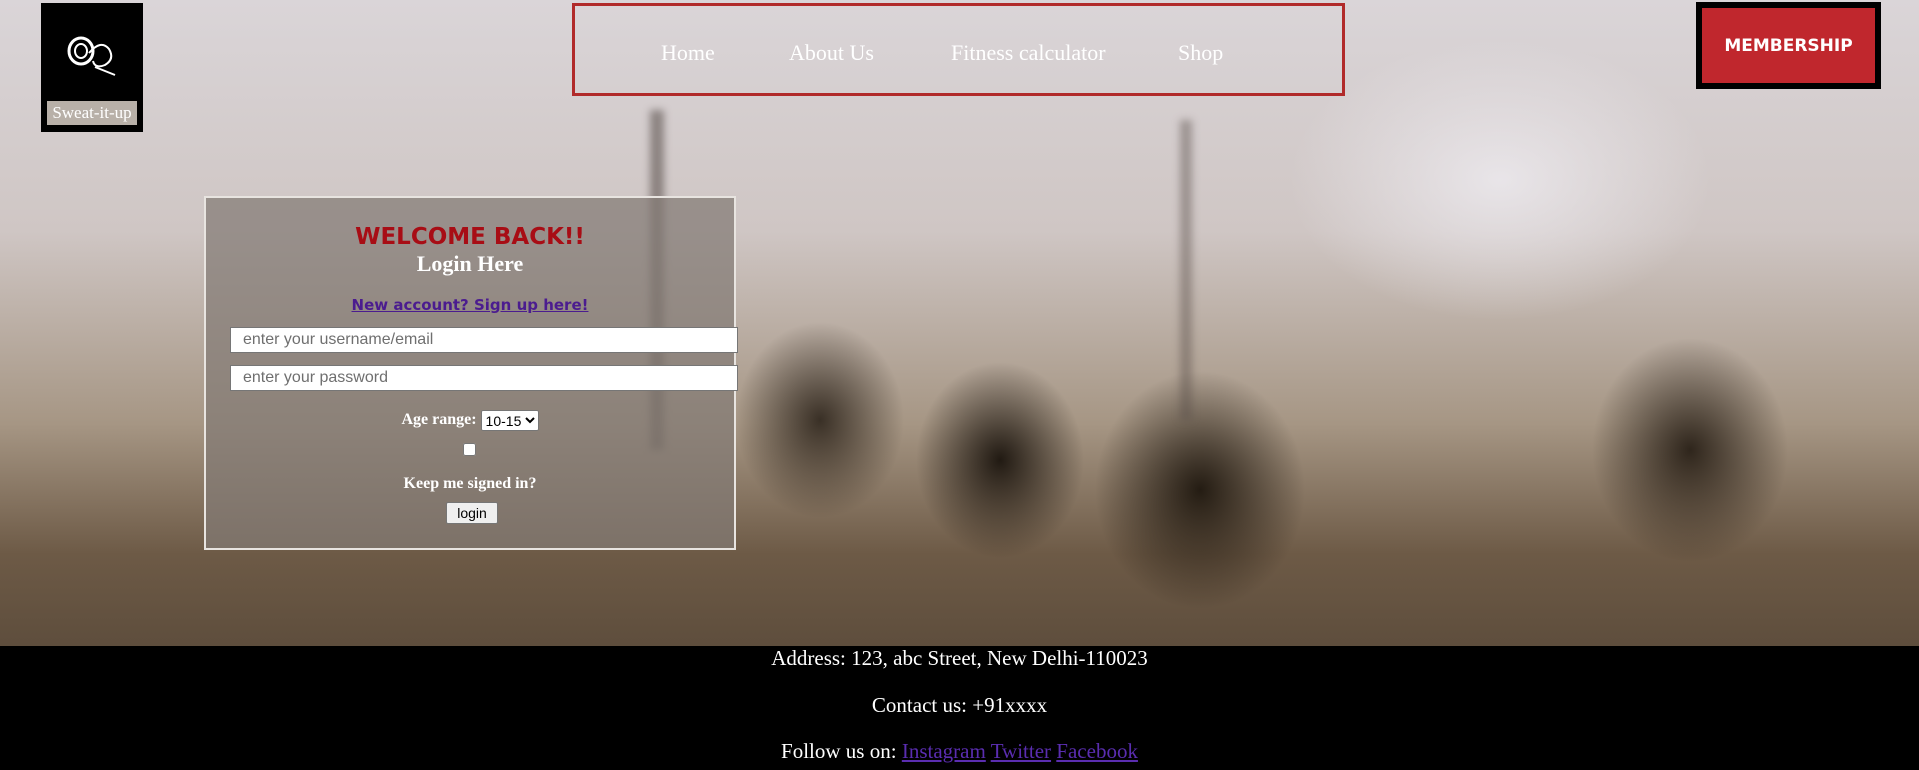  I want to click on login-button: login, so click(472, 513).